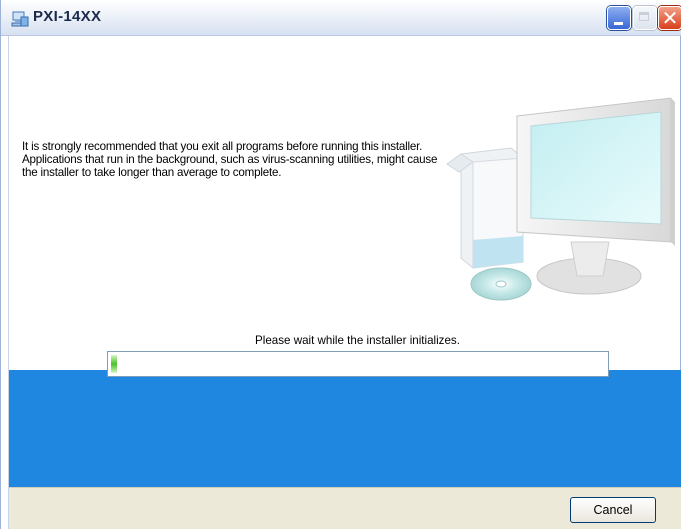 This screenshot has width=681, height=529. Describe the element at coordinates (619, 18) in the screenshot. I see `minimize-button` at that location.